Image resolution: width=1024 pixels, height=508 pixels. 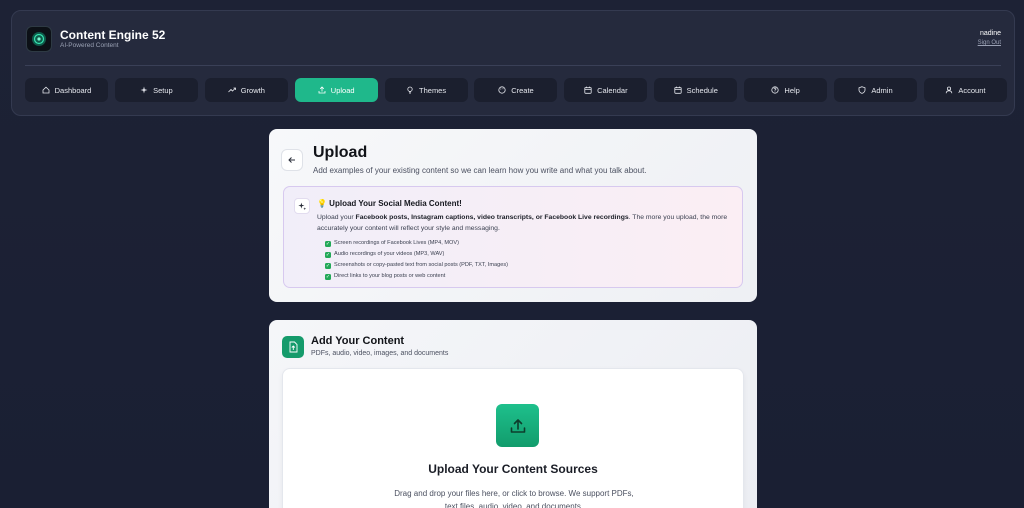 I want to click on back-button, so click(x=292, y=160).